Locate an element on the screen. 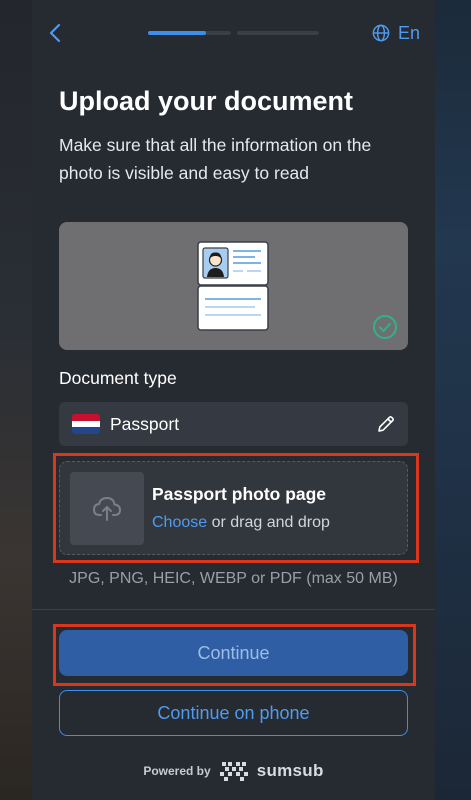  check-circle-icon is located at coordinates (385, 327).